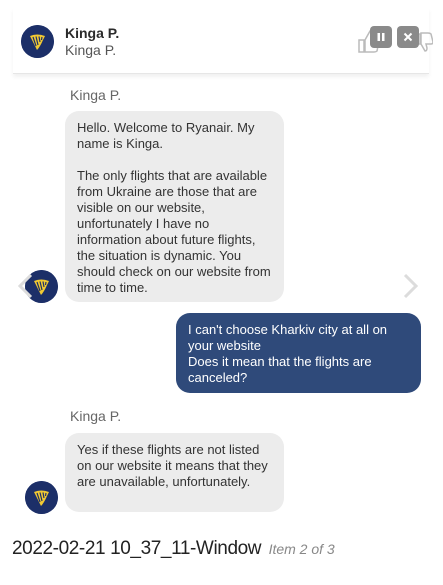 The height and width of the screenshot is (585, 443). I want to click on thumbs-up-icon, so click(395, 41).